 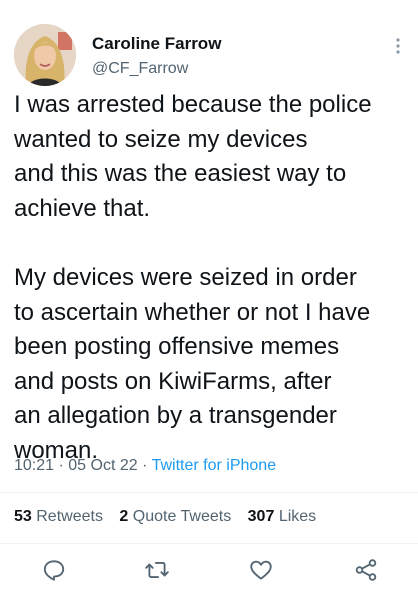 I want to click on likes-stat: 307 Likes, so click(x=282, y=516).